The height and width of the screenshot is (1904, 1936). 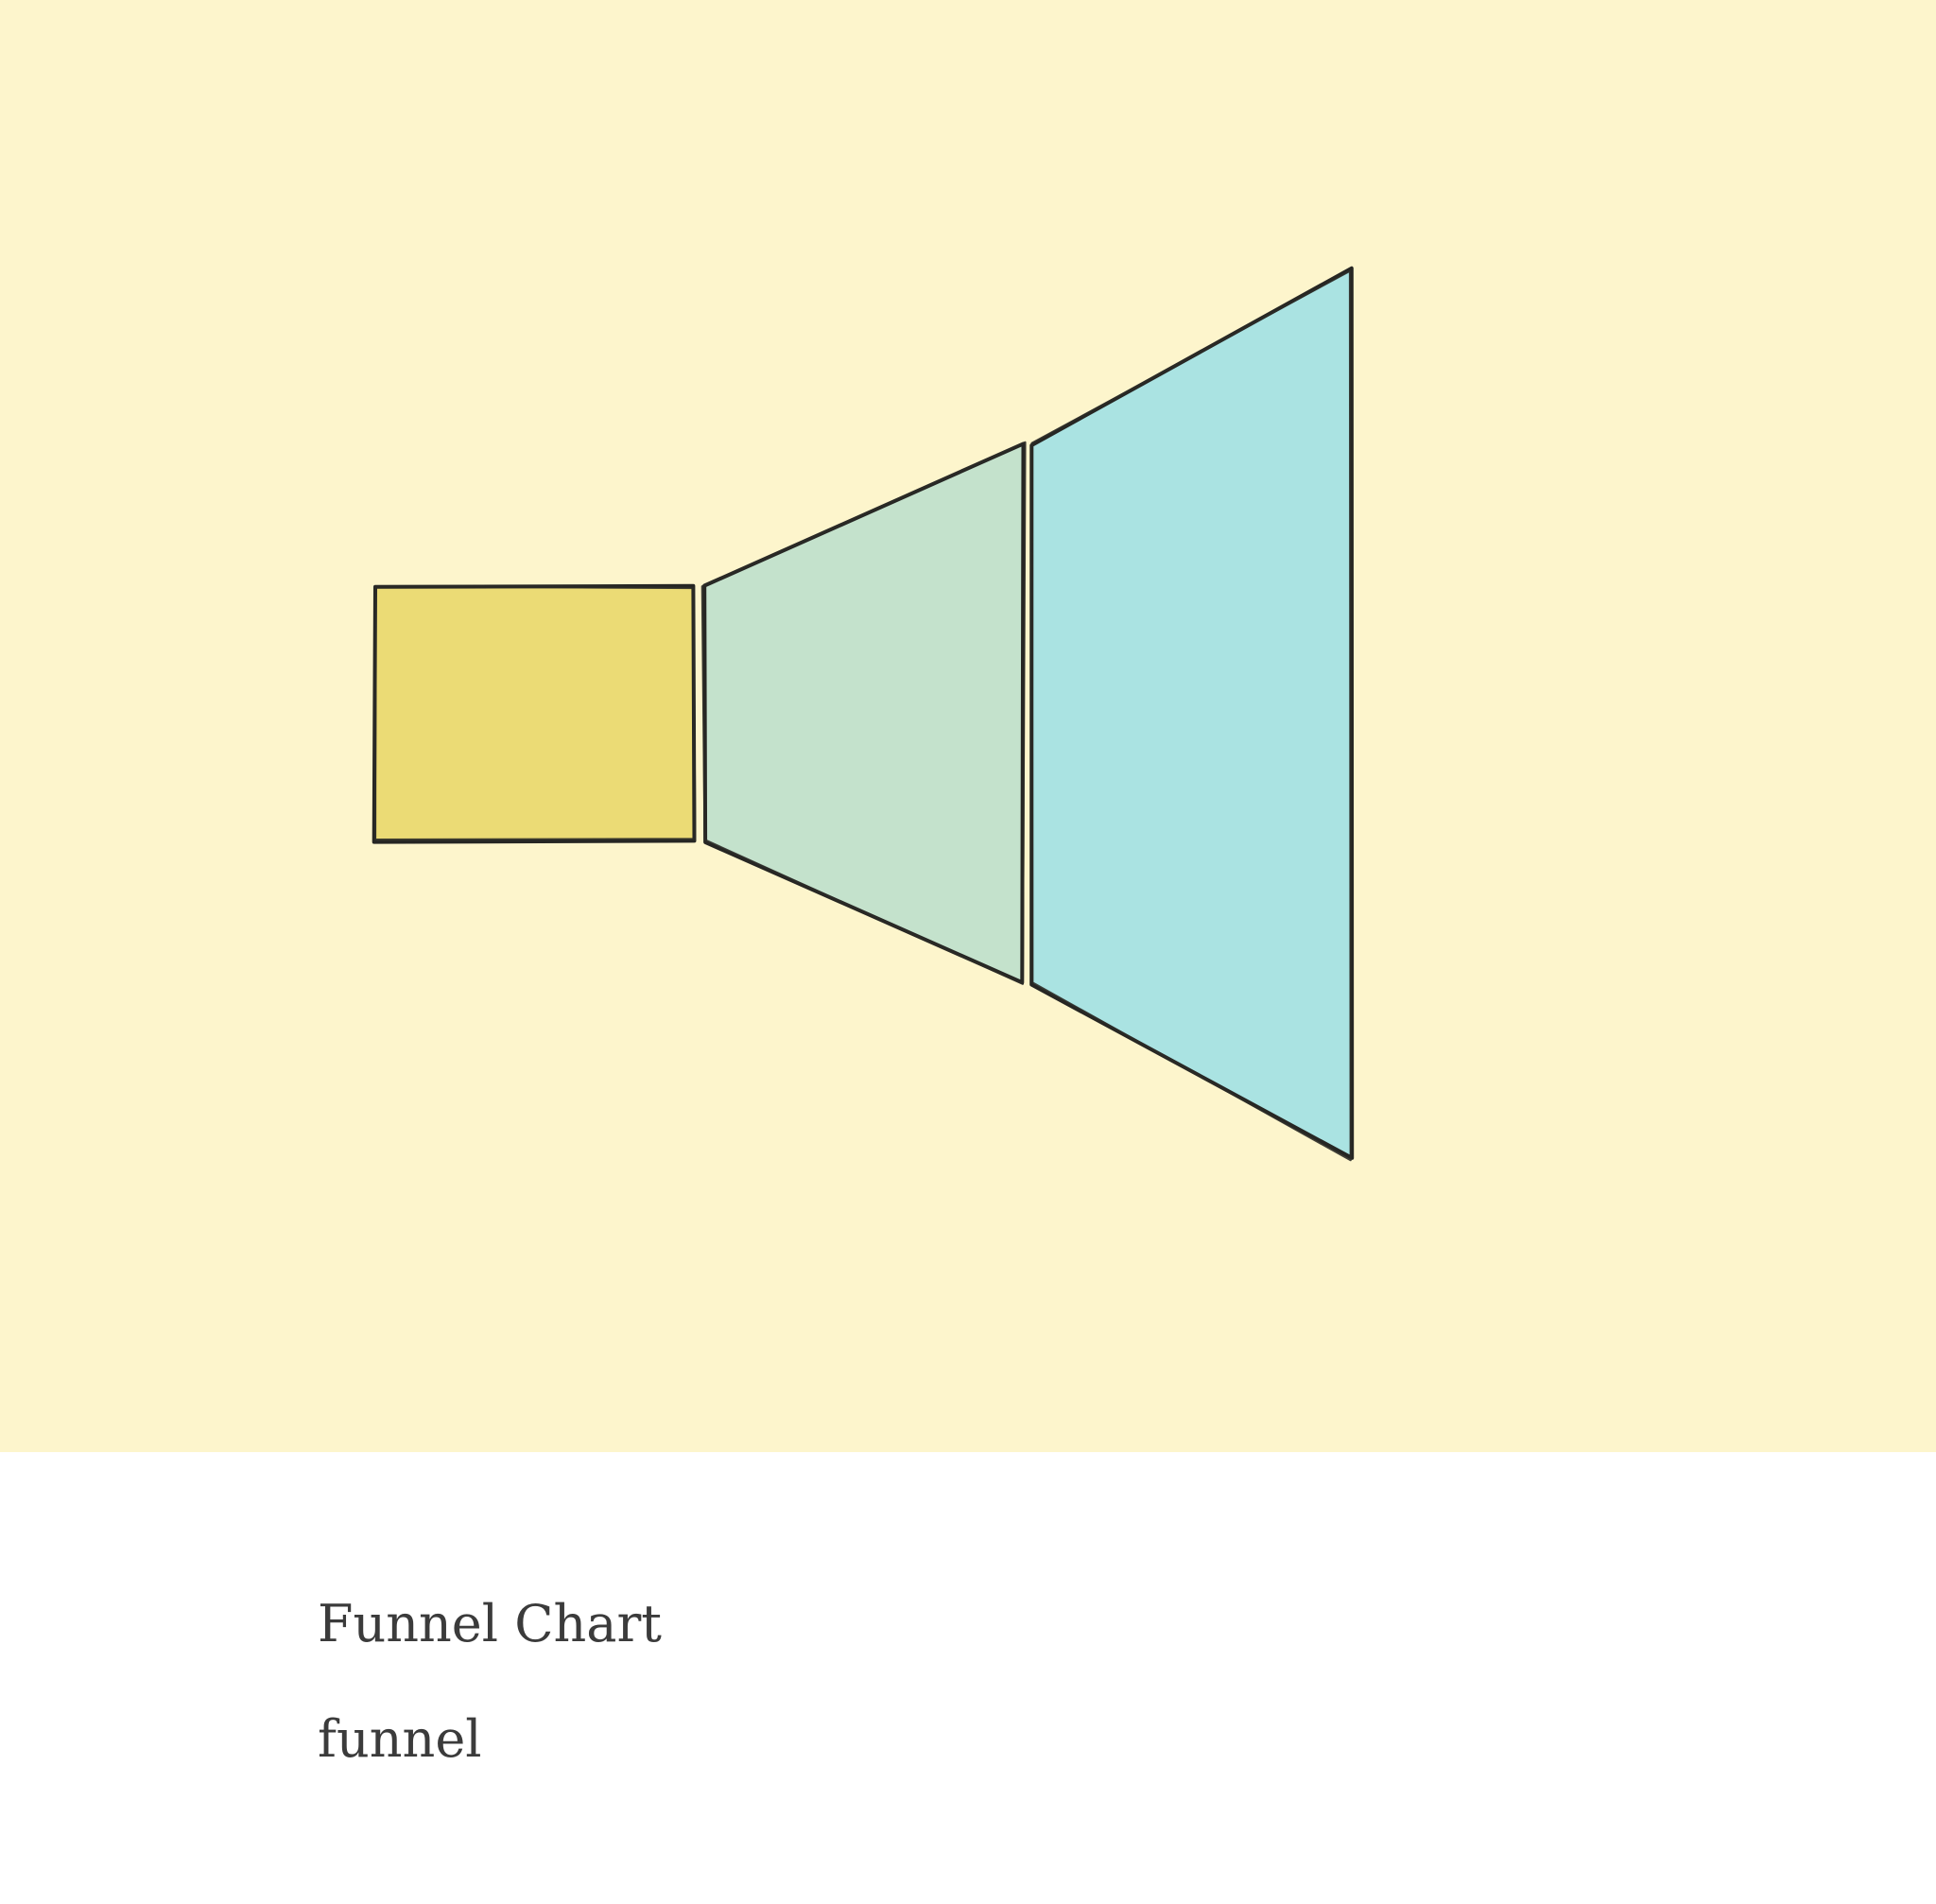 I want to click on funnel-stage-fill, so click(x=535, y=713).